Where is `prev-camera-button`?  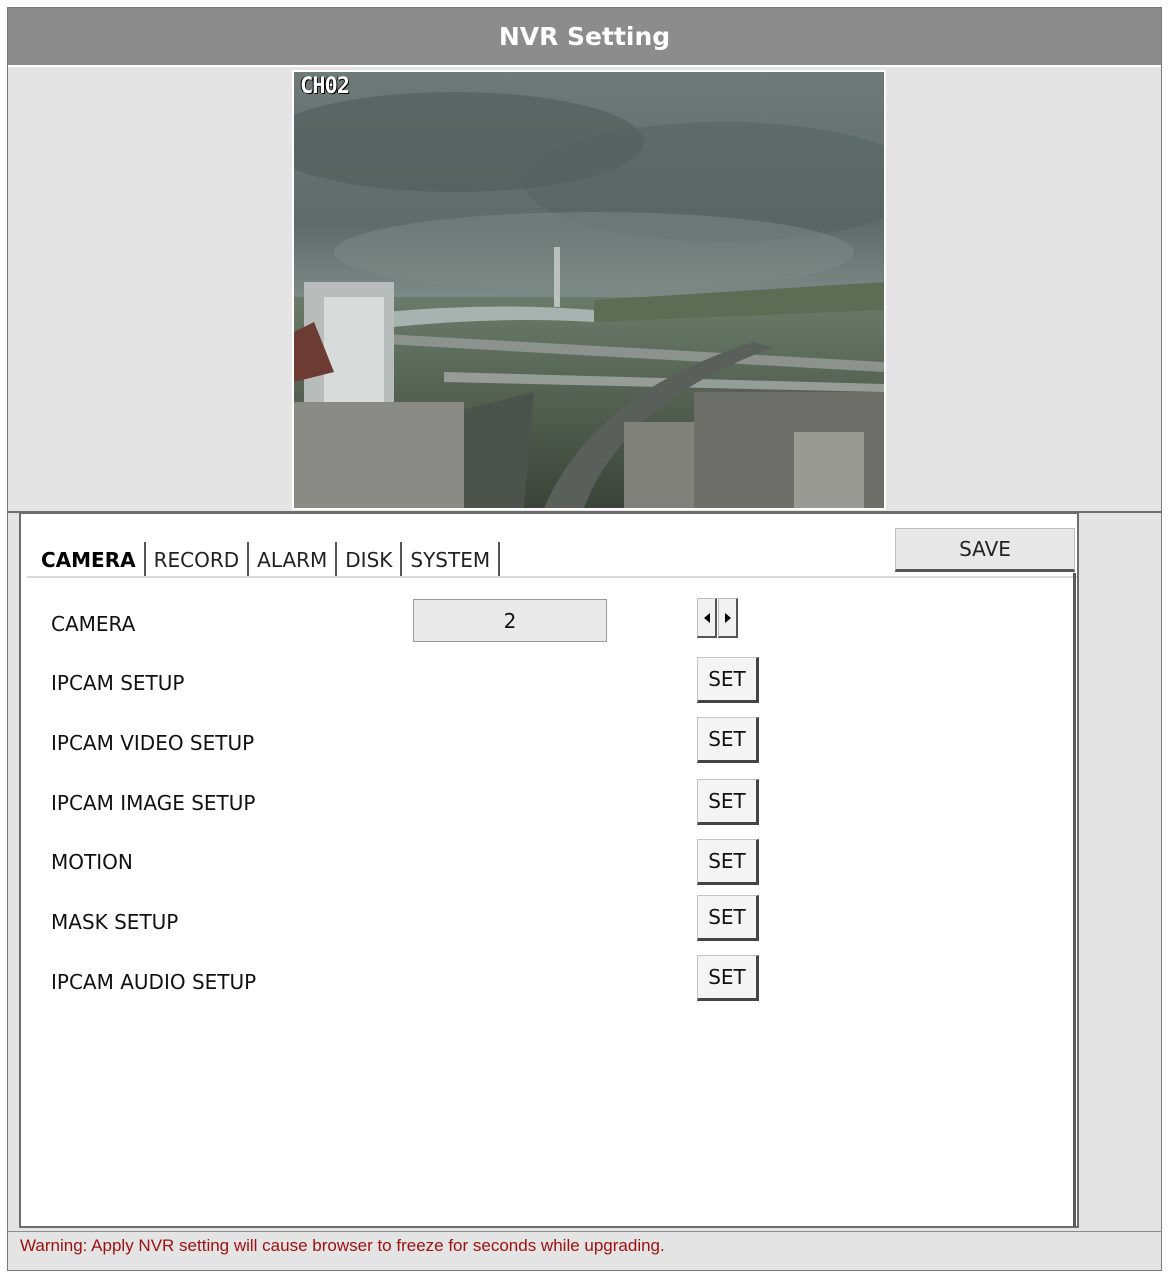 prev-camera-button is located at coordinates (707, 618).